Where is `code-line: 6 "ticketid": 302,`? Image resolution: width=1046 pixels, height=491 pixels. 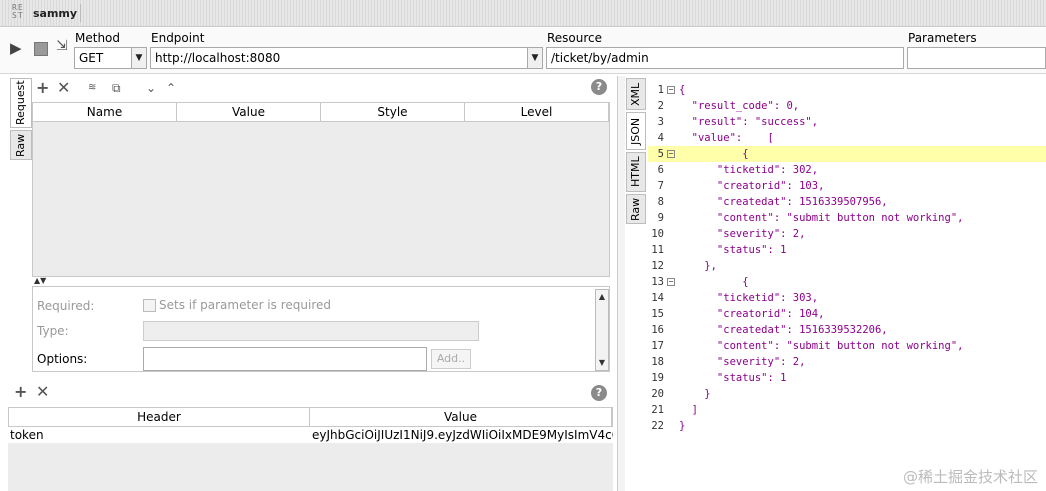 code-line: 6 "ticketid": 302, is located at coordinates (847, 170).